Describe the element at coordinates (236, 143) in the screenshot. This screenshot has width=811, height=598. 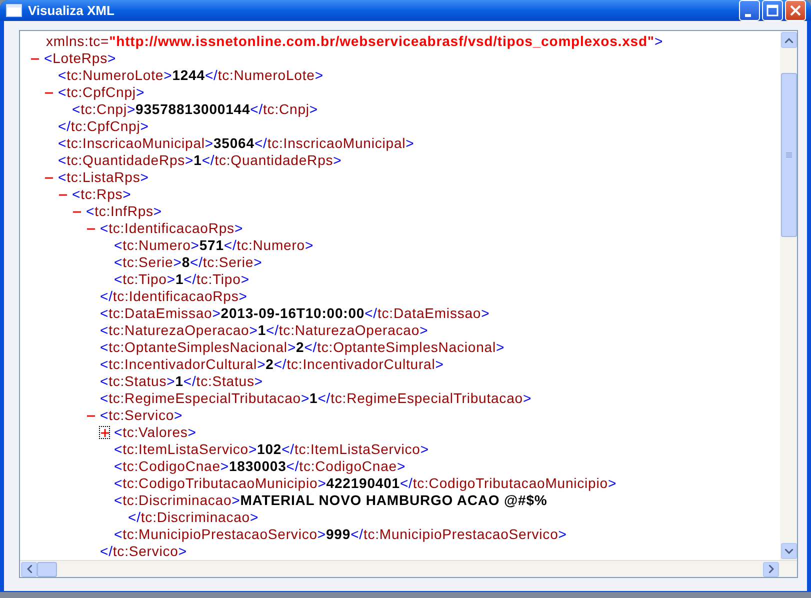
I see `xml-line: <tc:InscricaoMunicipal>35064</tc:InscricaoMunicipal>` at that location.